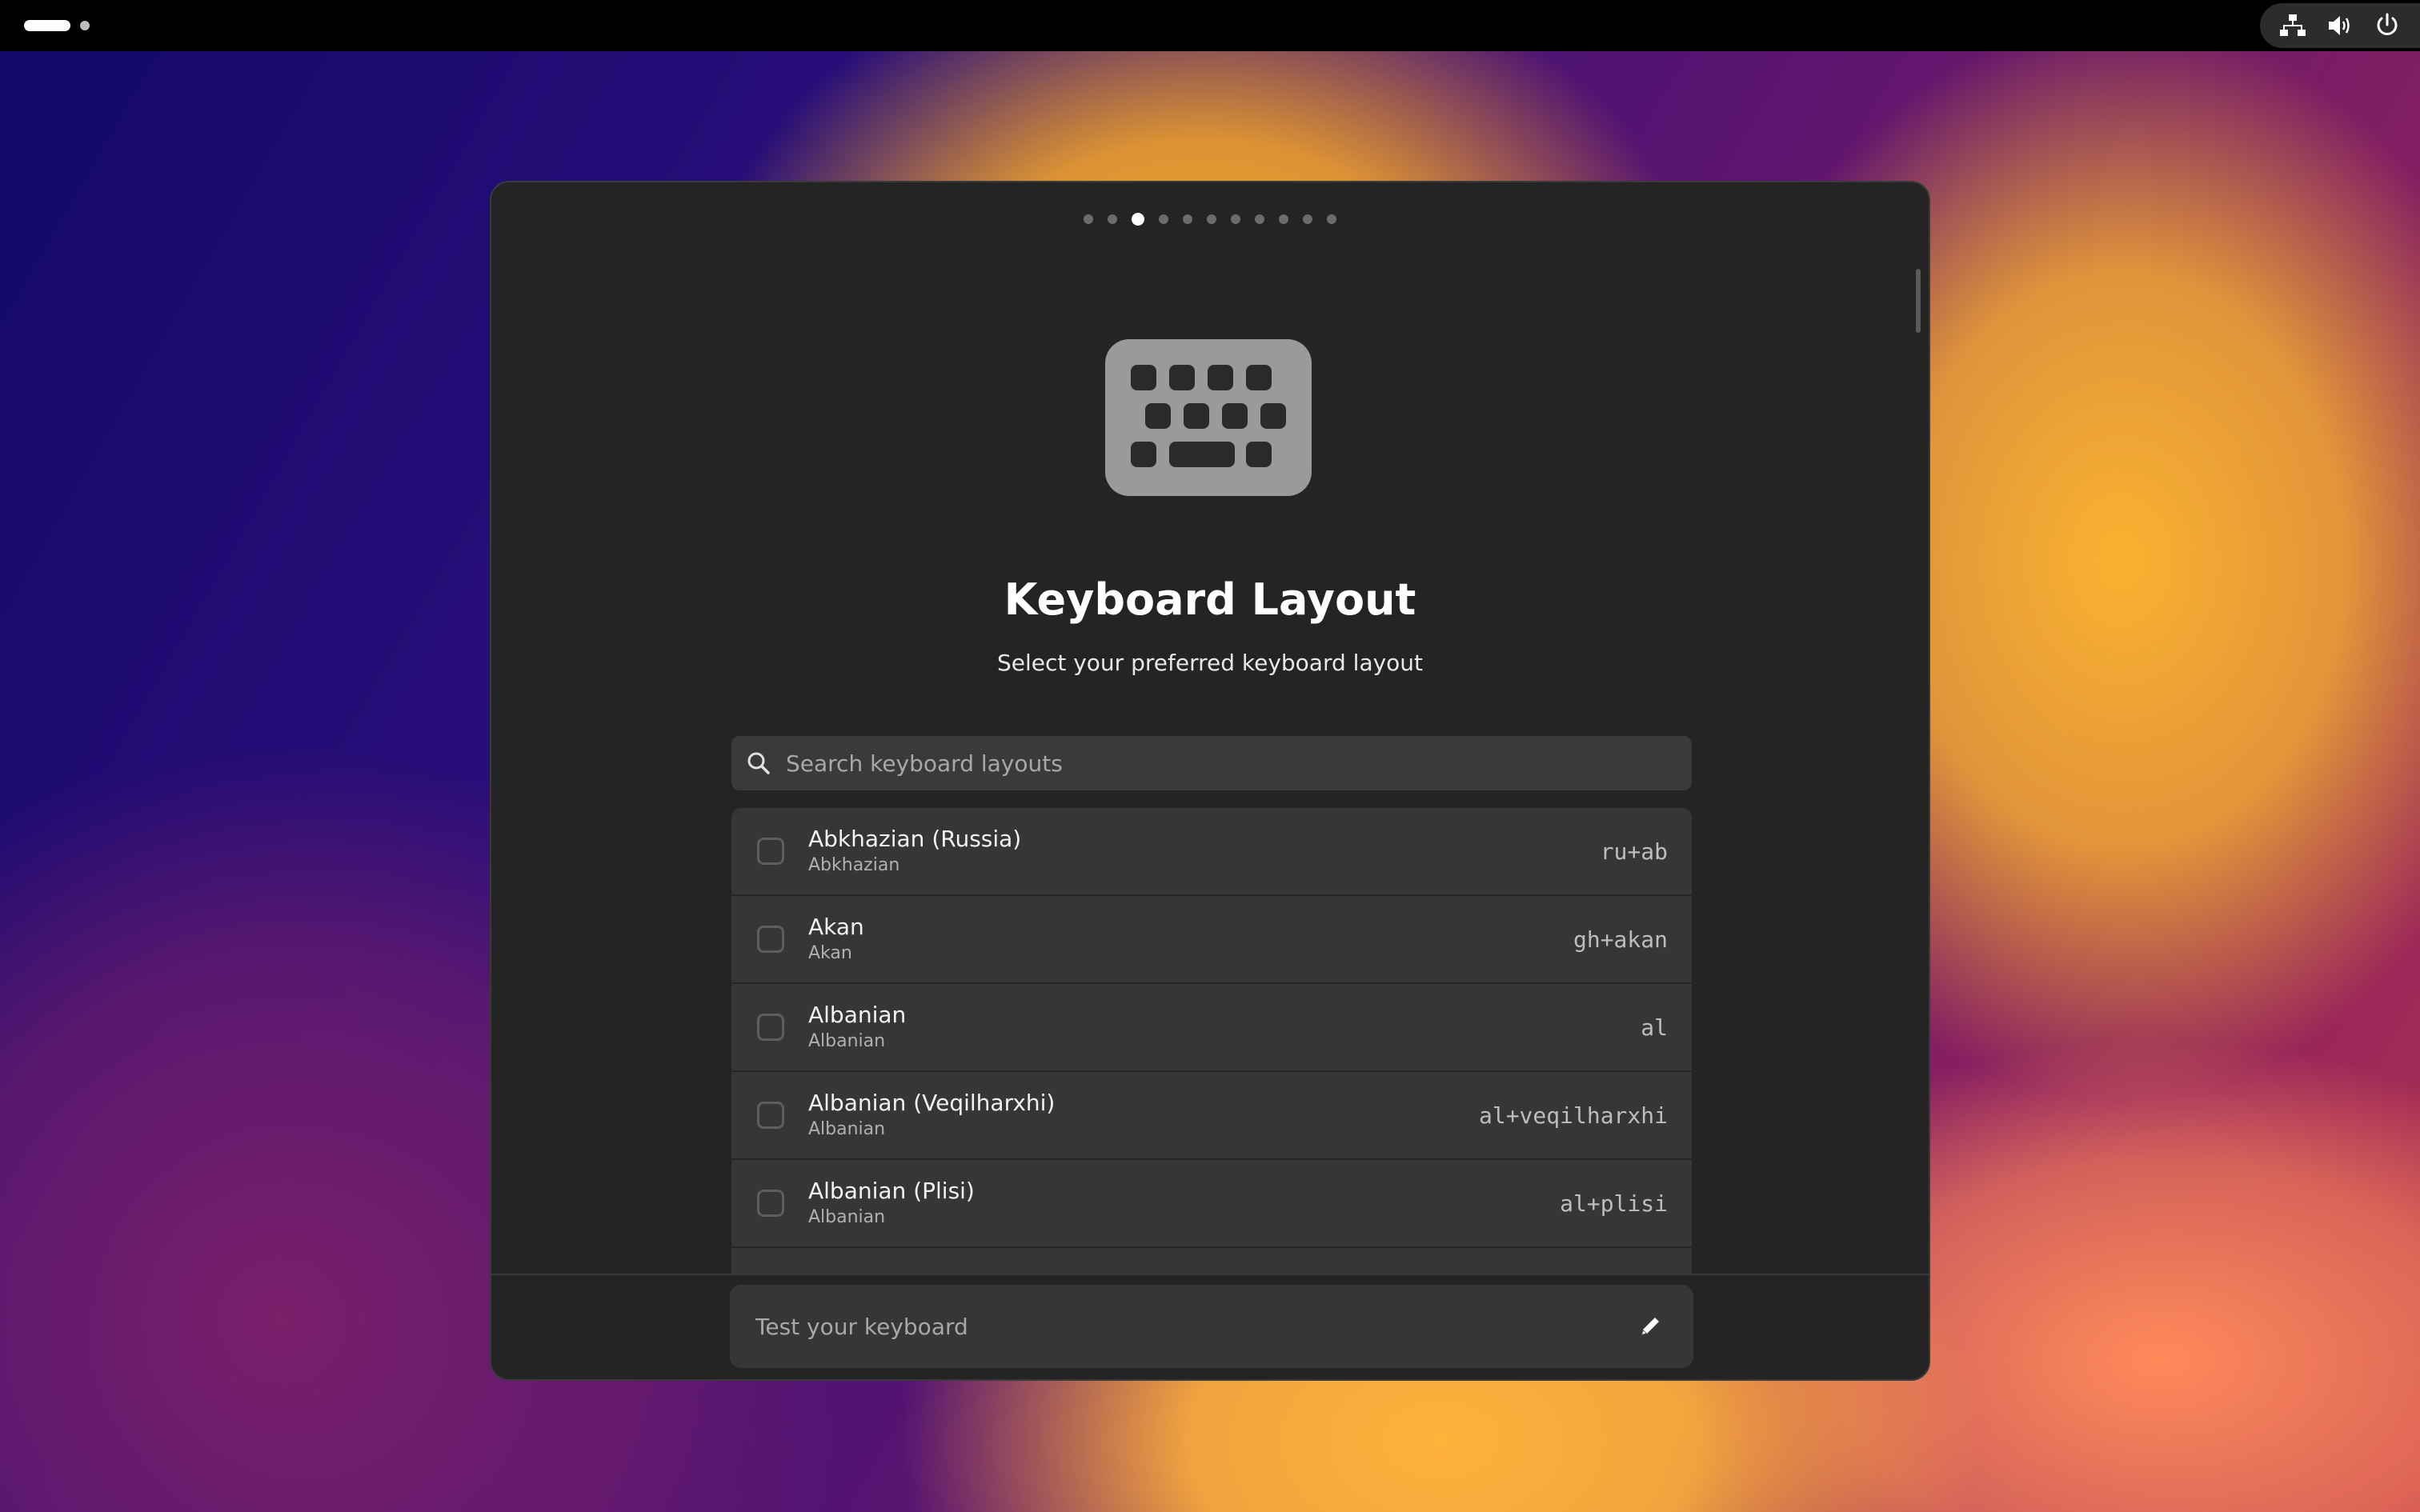  Describe the element at coordinates (1238, 763) in the screenshot. I see `search-input` at that location.